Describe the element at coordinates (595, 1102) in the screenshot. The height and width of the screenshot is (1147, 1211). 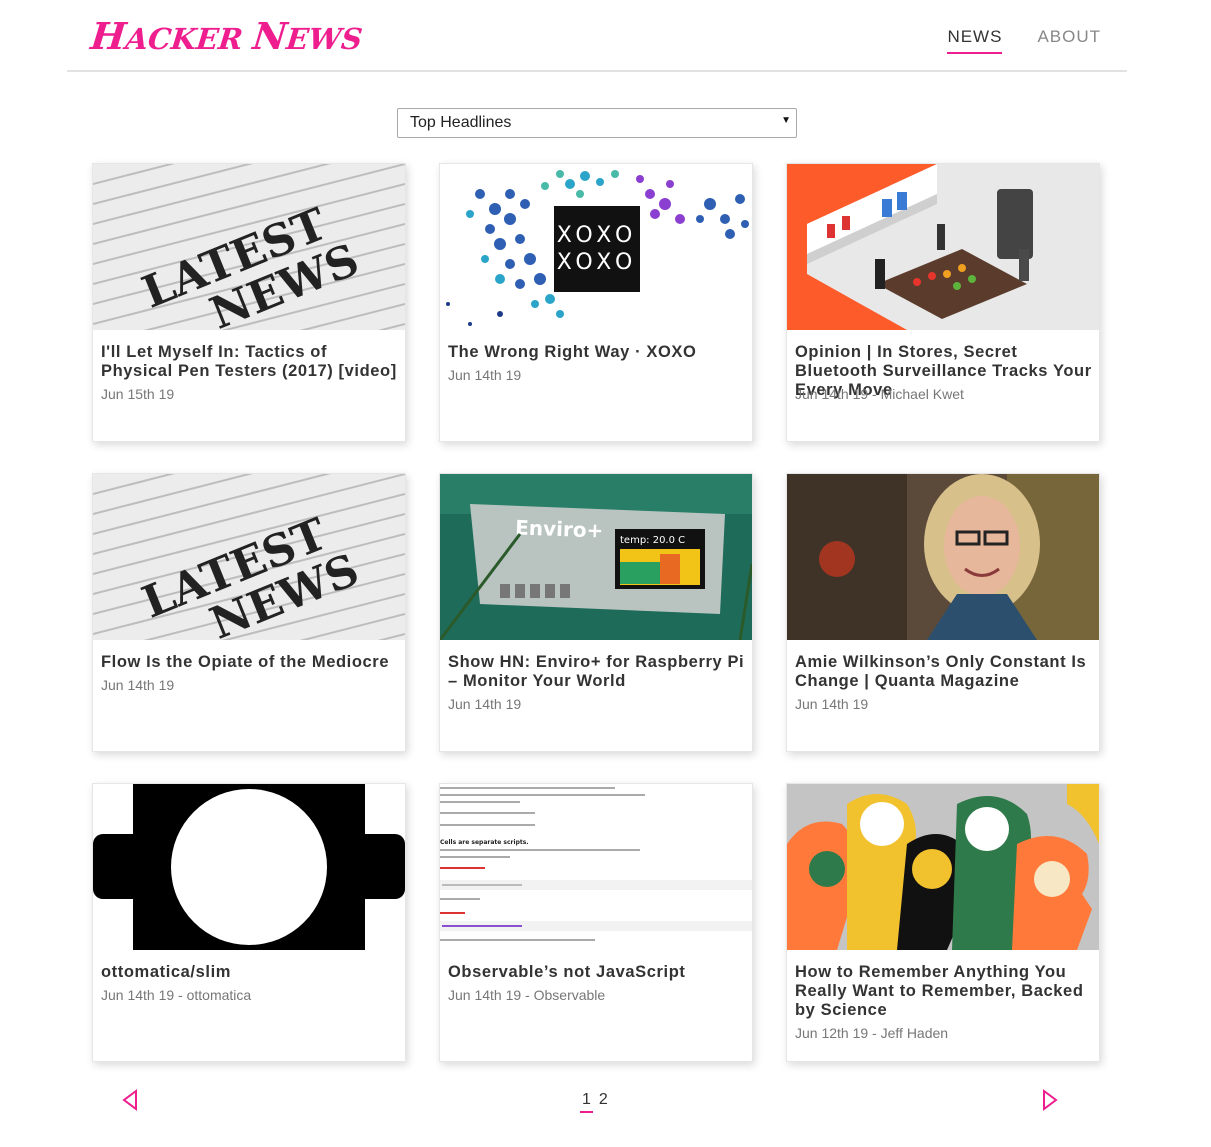
I see `pagination: 1 2` at that location.